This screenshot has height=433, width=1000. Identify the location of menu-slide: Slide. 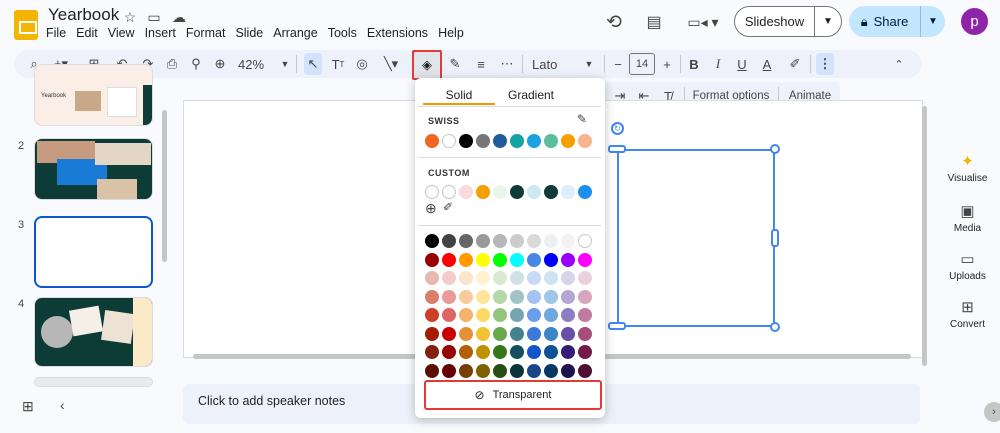
(249, 33).